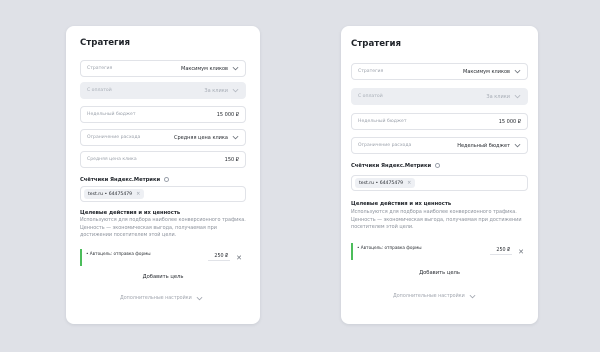  I want to click on field-value: Недельный бюджет, so click(483, 145).